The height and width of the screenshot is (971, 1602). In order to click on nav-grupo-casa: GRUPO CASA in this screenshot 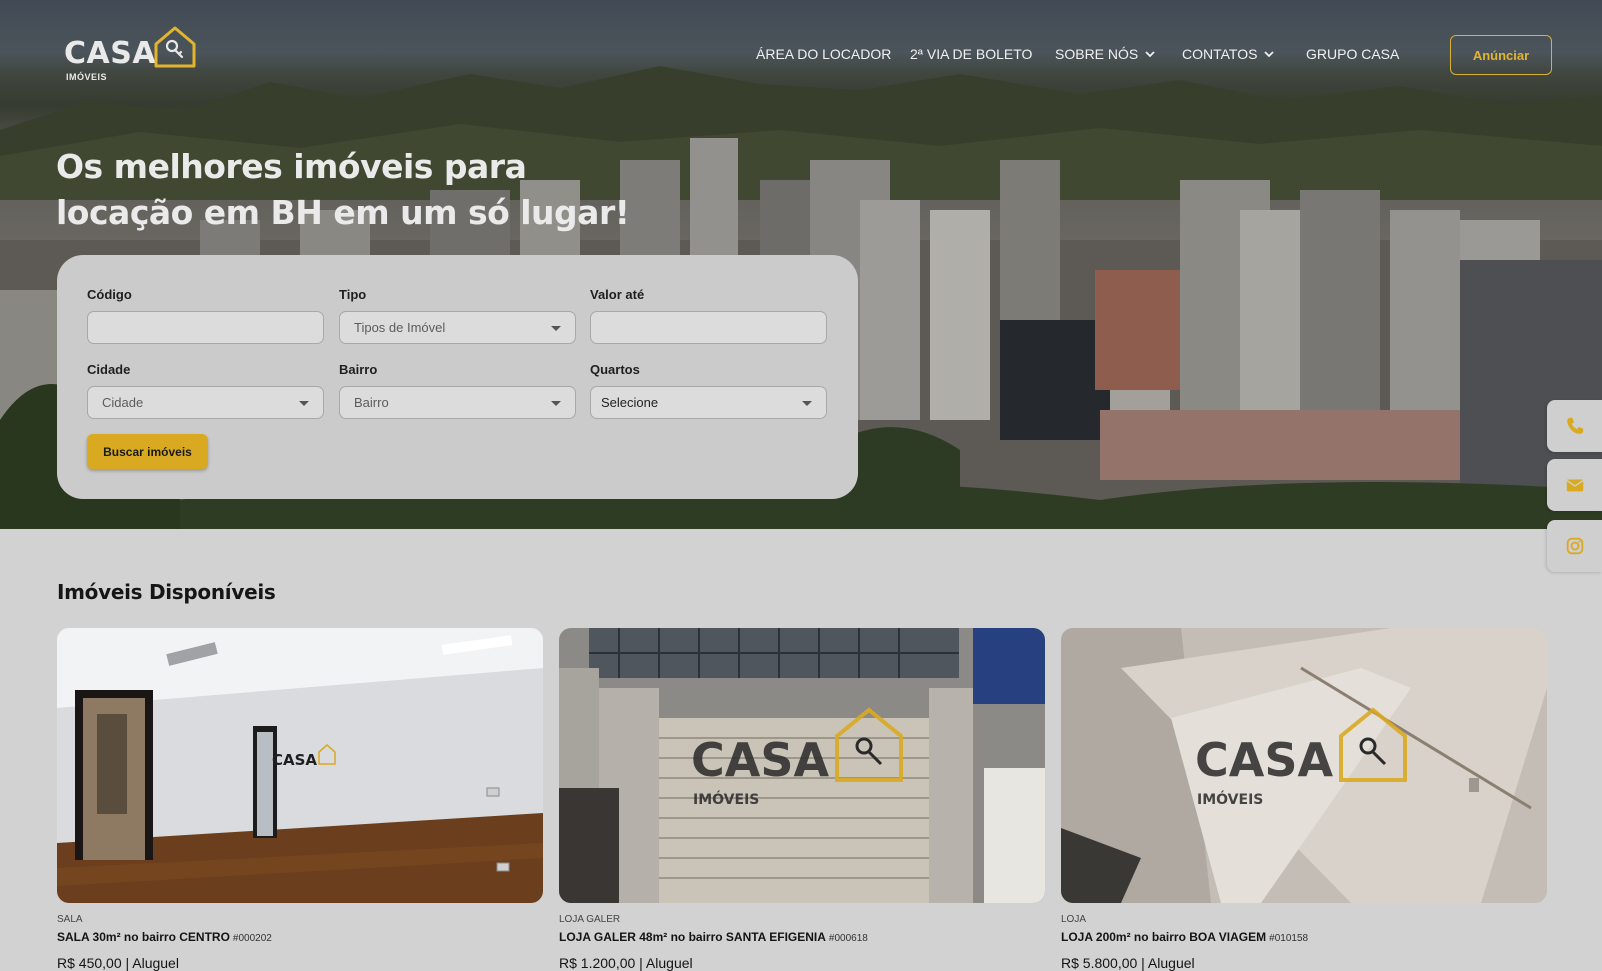, I will do `click(1352, 54)`.